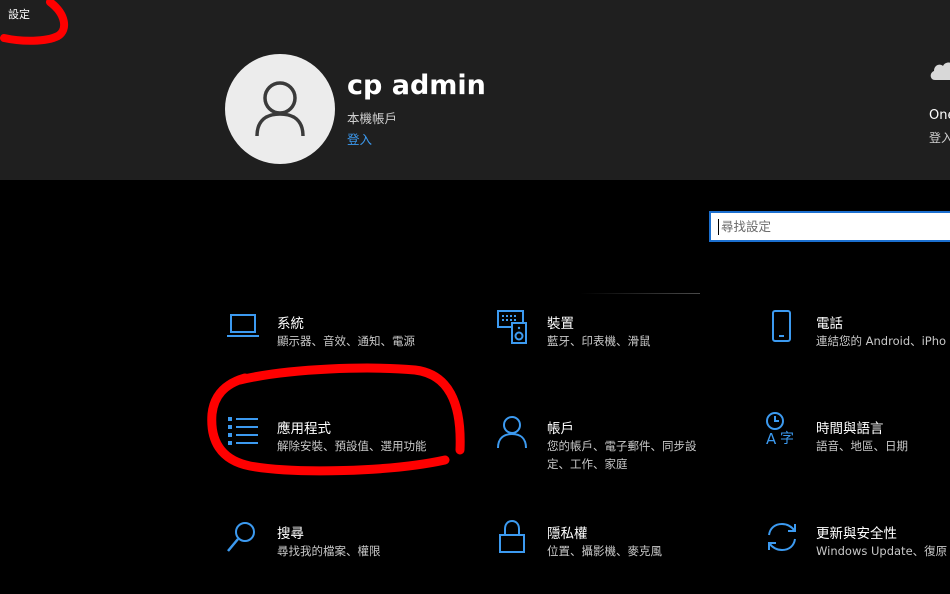  I want to click on search-input, so click(831, 226).